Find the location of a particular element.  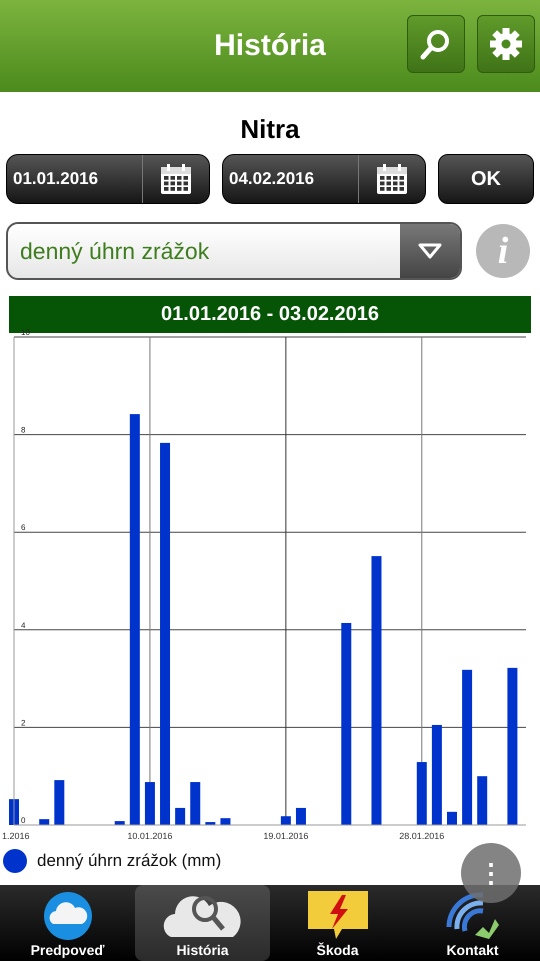

search-button is located at coordinates (436, 44).